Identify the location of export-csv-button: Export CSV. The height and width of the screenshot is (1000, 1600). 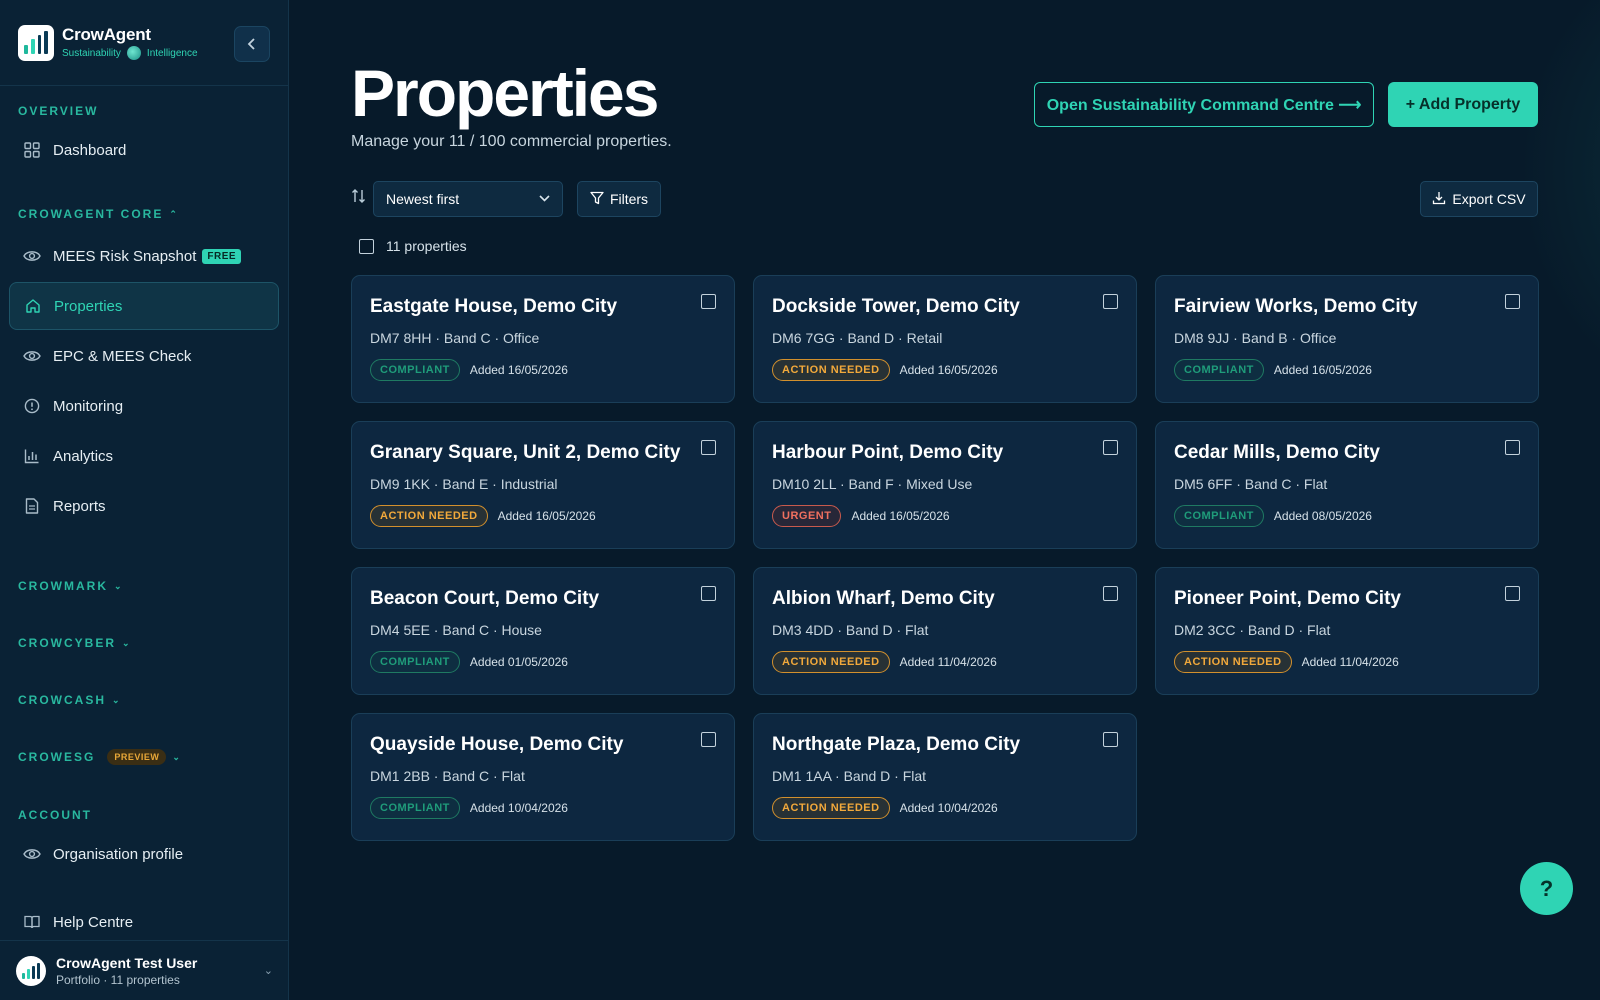
(1479, 199).